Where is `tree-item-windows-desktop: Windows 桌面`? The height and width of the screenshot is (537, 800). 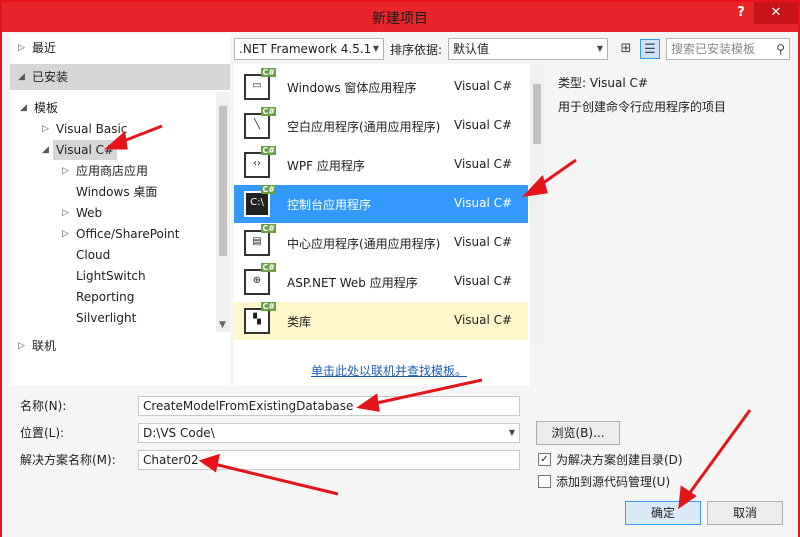
tree-item-windows-desktop: Windows 桌面 is located at coordinates (116, 192).